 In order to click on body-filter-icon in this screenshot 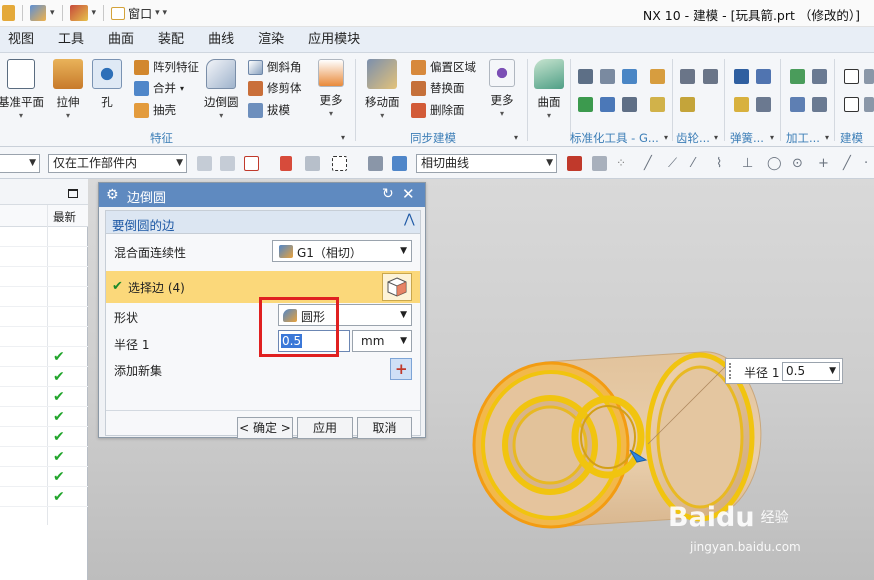, I will do `click(375, 163)`.